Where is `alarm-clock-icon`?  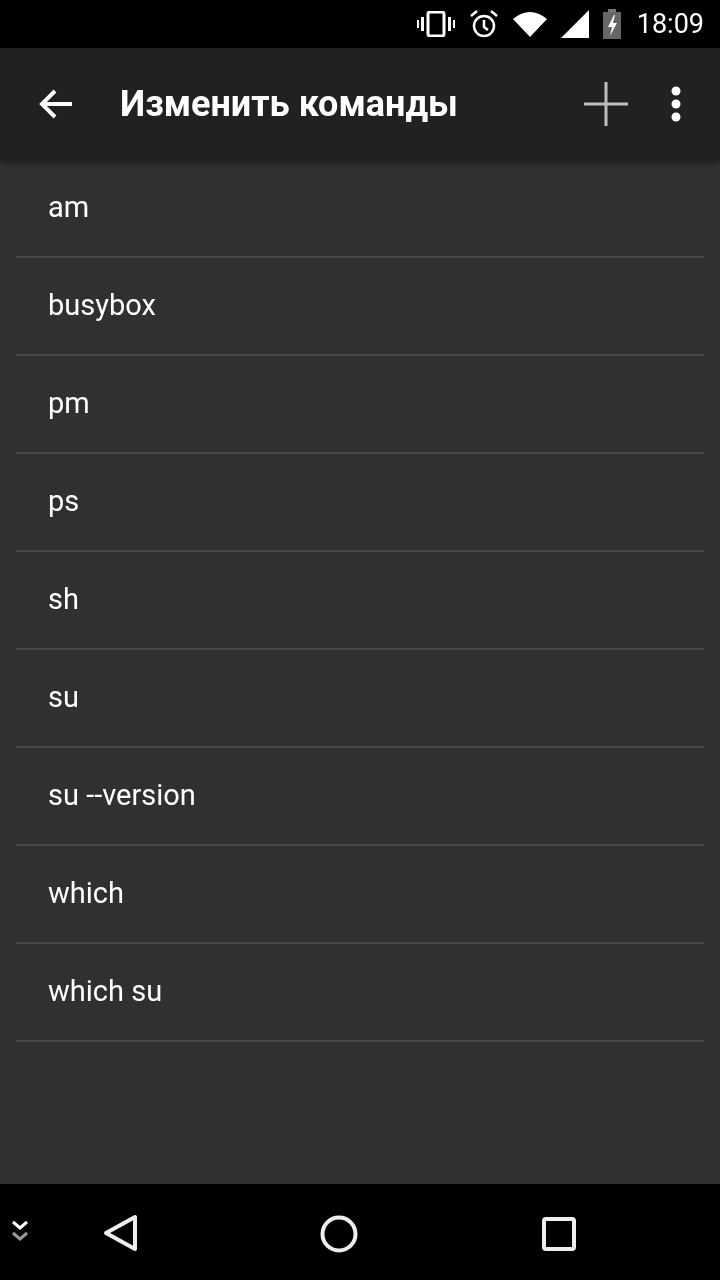
alarm-clock-icon is located at coordinates (483, 24).